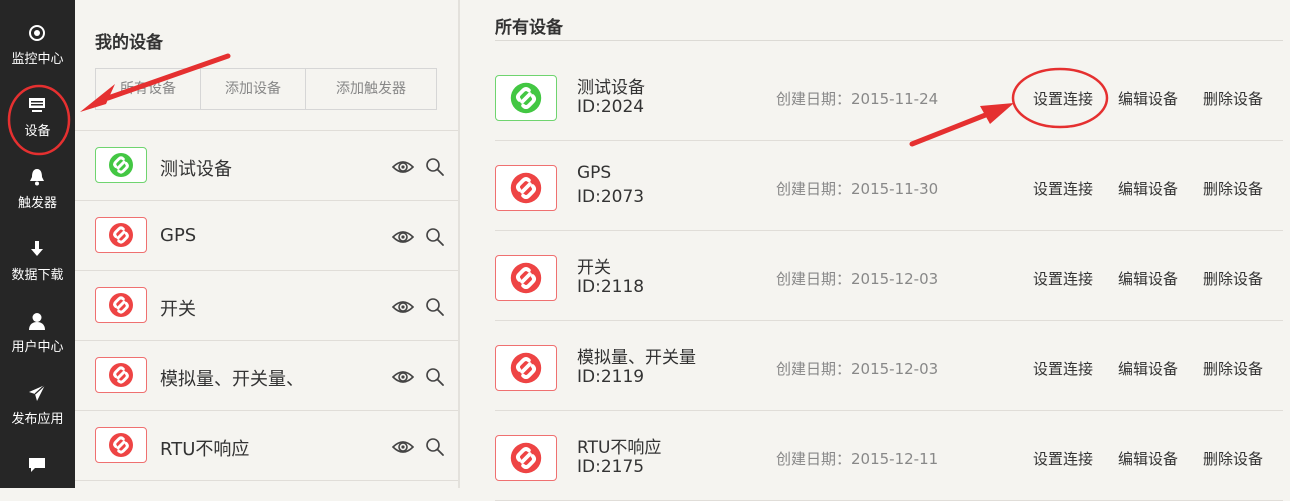 The width and height of the screenshot is (1290, 501). Describe the element at coordinates (611, 467) in the screenshot. I see `device-id: ID:2175` at that location.